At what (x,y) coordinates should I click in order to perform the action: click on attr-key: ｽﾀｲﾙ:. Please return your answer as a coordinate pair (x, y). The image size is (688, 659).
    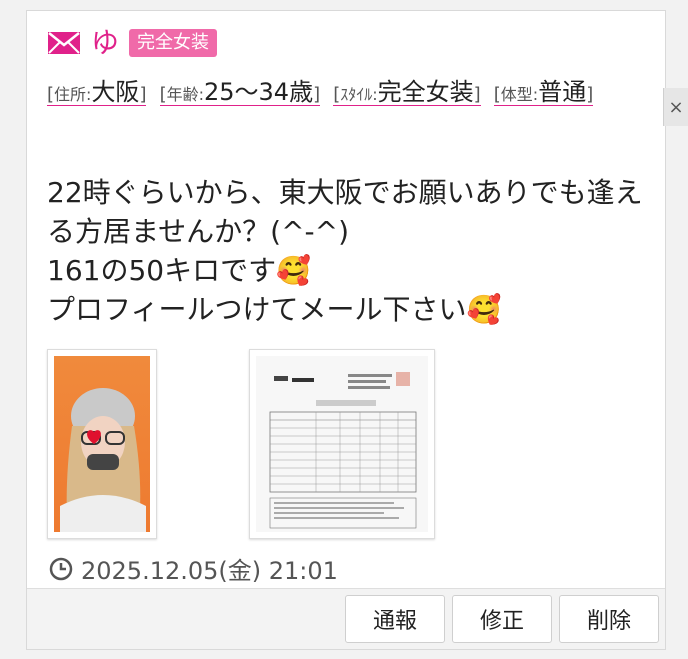
    Looking at the image, I should click on (359, 94).